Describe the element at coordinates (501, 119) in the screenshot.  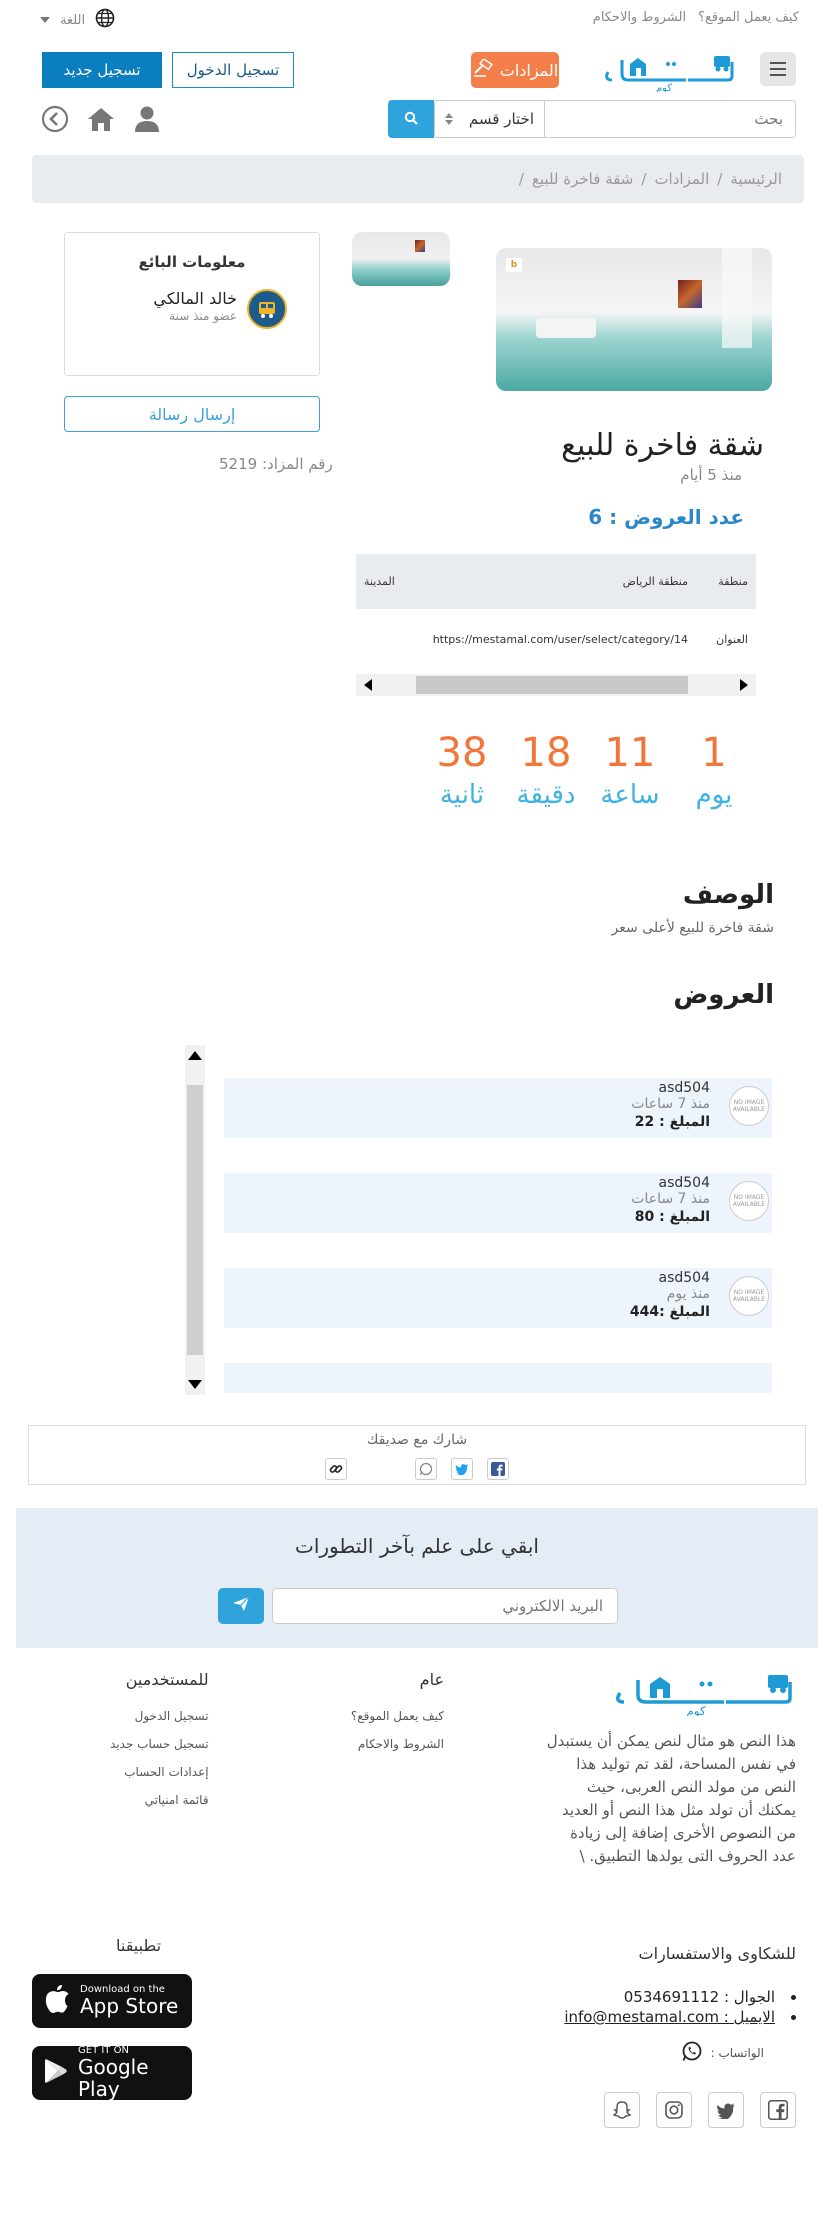
I see `category-select-value: اختار قسم` at that location.